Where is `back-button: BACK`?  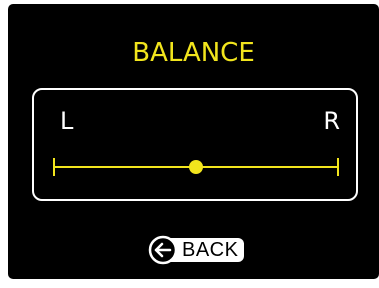 back-button: BACK is located at coordinates (196, 250).